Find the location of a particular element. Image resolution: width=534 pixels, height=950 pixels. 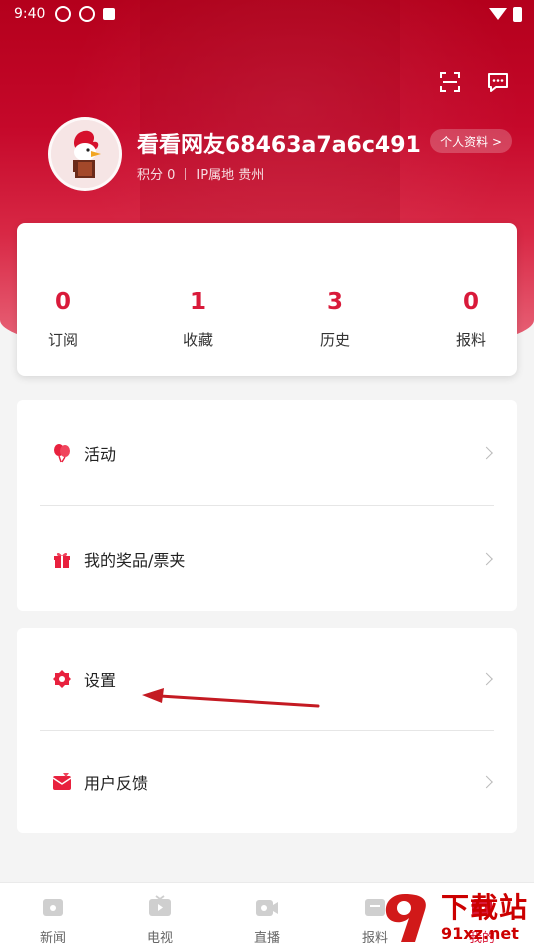

ip-location-label: IP属地 贵州 is located at coordinates (230, 175).